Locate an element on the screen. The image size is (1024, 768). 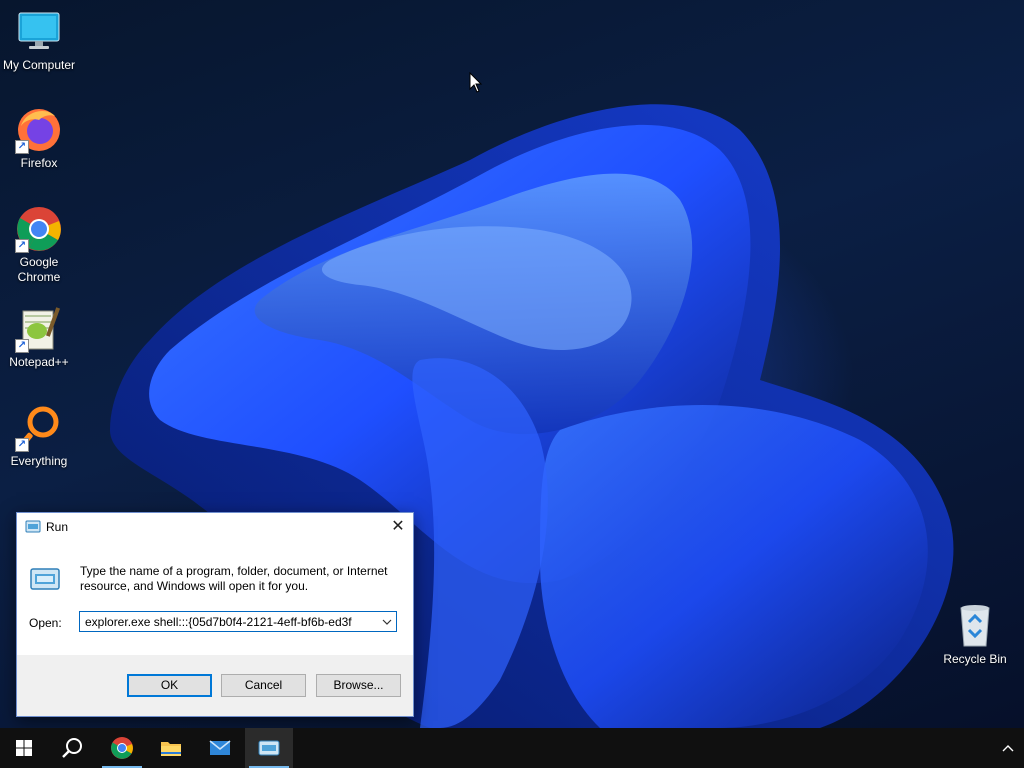
chevron-down-icon is located at coordinates (387, 621).